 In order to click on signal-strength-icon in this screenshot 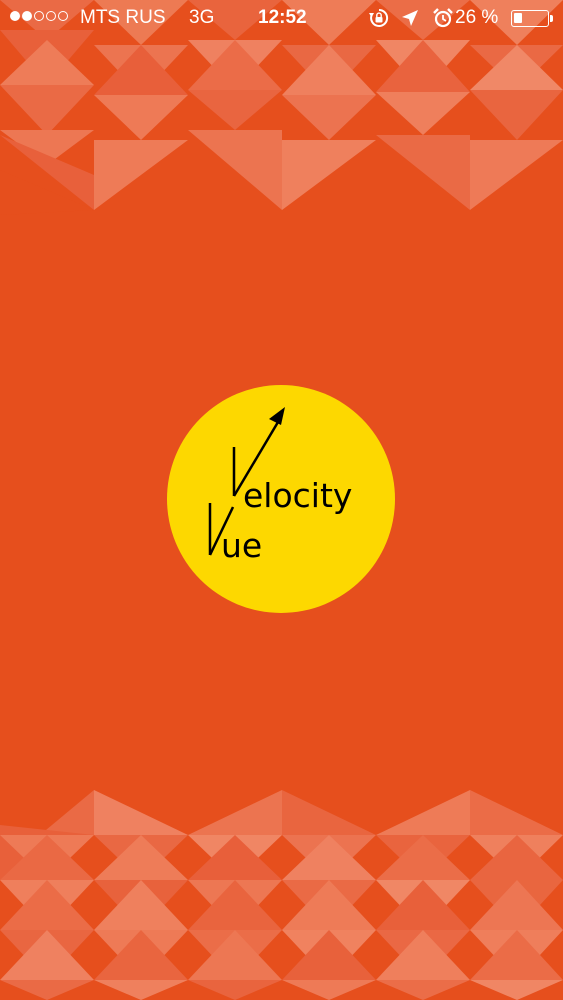, I will do `click(39, 16)`.